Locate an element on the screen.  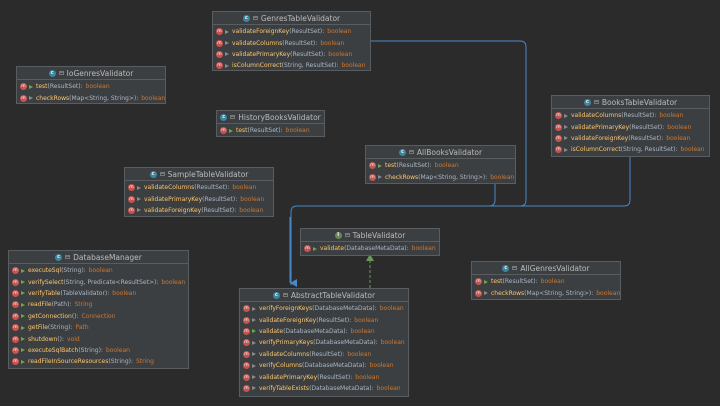
class-name: SampleTableValidator is located at coordinates (208, 174).